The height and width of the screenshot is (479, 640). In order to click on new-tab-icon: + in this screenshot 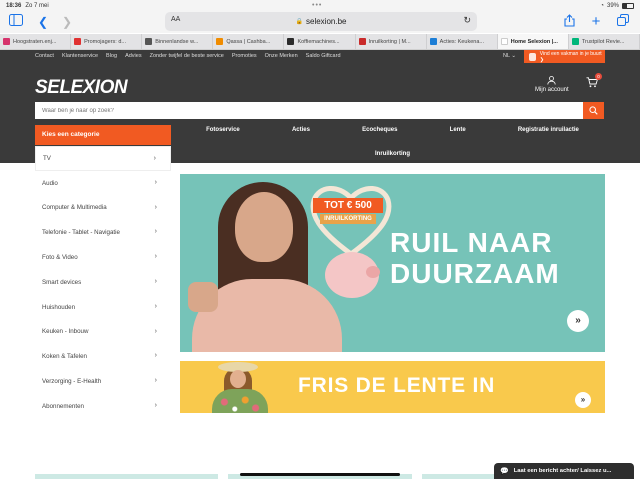, I will do `click(596, 22)`.